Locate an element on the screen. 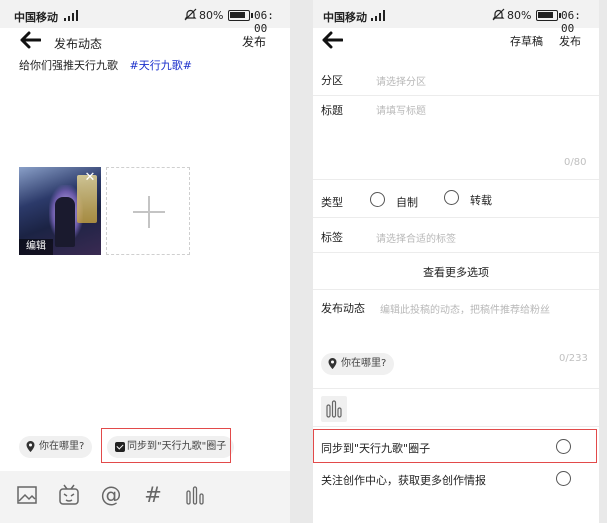  option-original-label: 自制 is located at coordinates (407, 202).